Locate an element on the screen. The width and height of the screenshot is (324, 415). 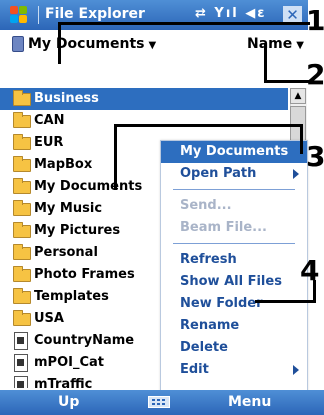
file-name: Personal is located at coordinates (66, 252).